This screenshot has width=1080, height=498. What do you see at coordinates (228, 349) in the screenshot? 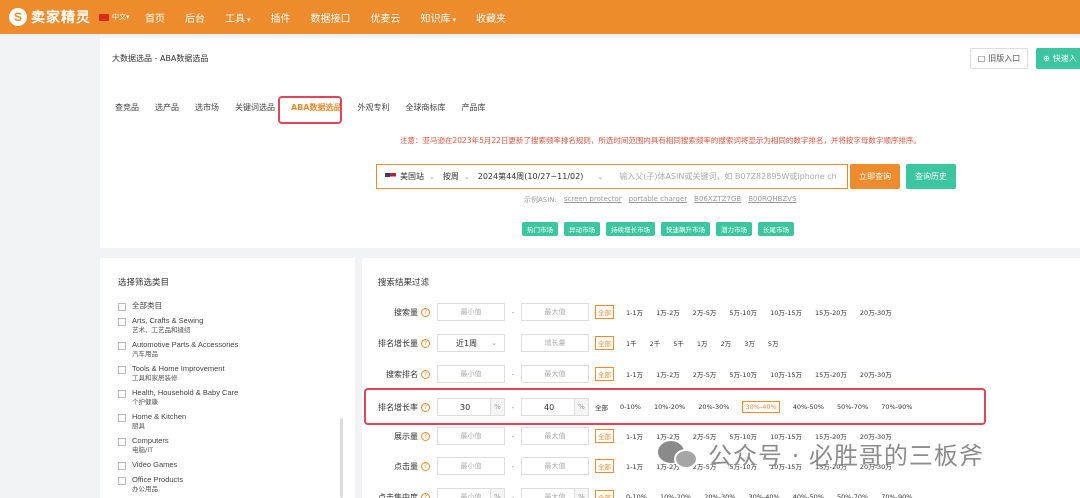
I see `category-item: Automotive Parts & Accessories 汽车用品` at bounding box center [228, 349].